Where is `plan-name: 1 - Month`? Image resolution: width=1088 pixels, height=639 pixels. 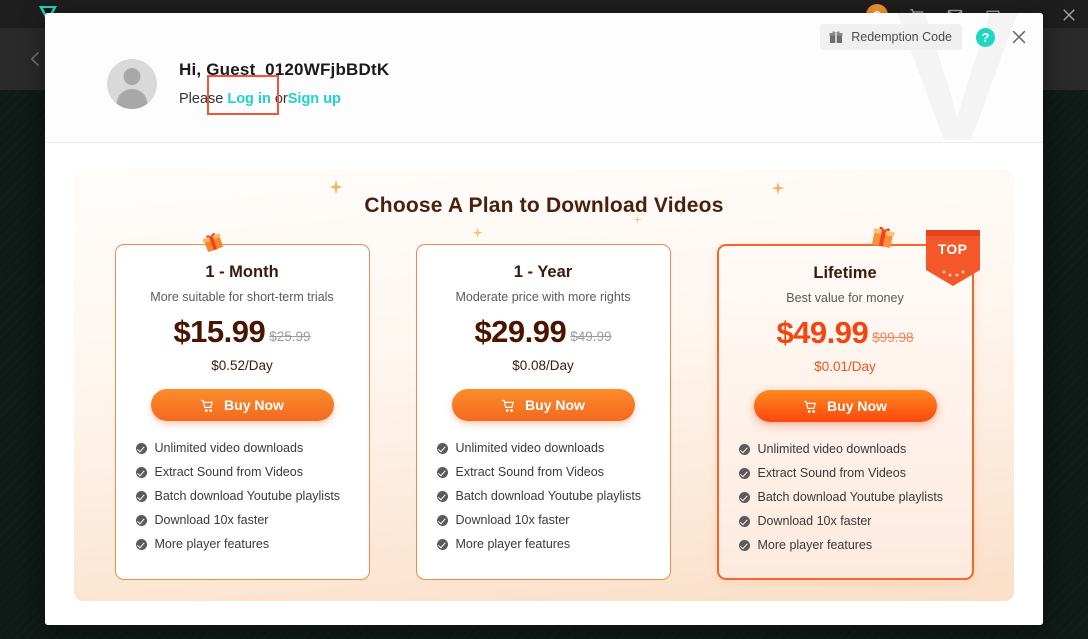 plan-name: 1 - Month is located at coordinates (242, 272).